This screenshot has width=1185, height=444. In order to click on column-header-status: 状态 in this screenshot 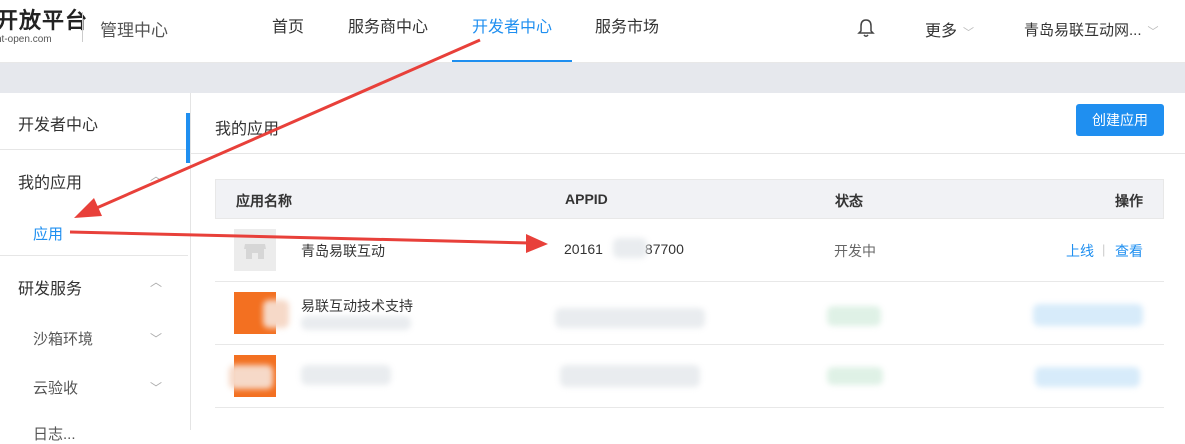, I will do `click(849, 201)`.